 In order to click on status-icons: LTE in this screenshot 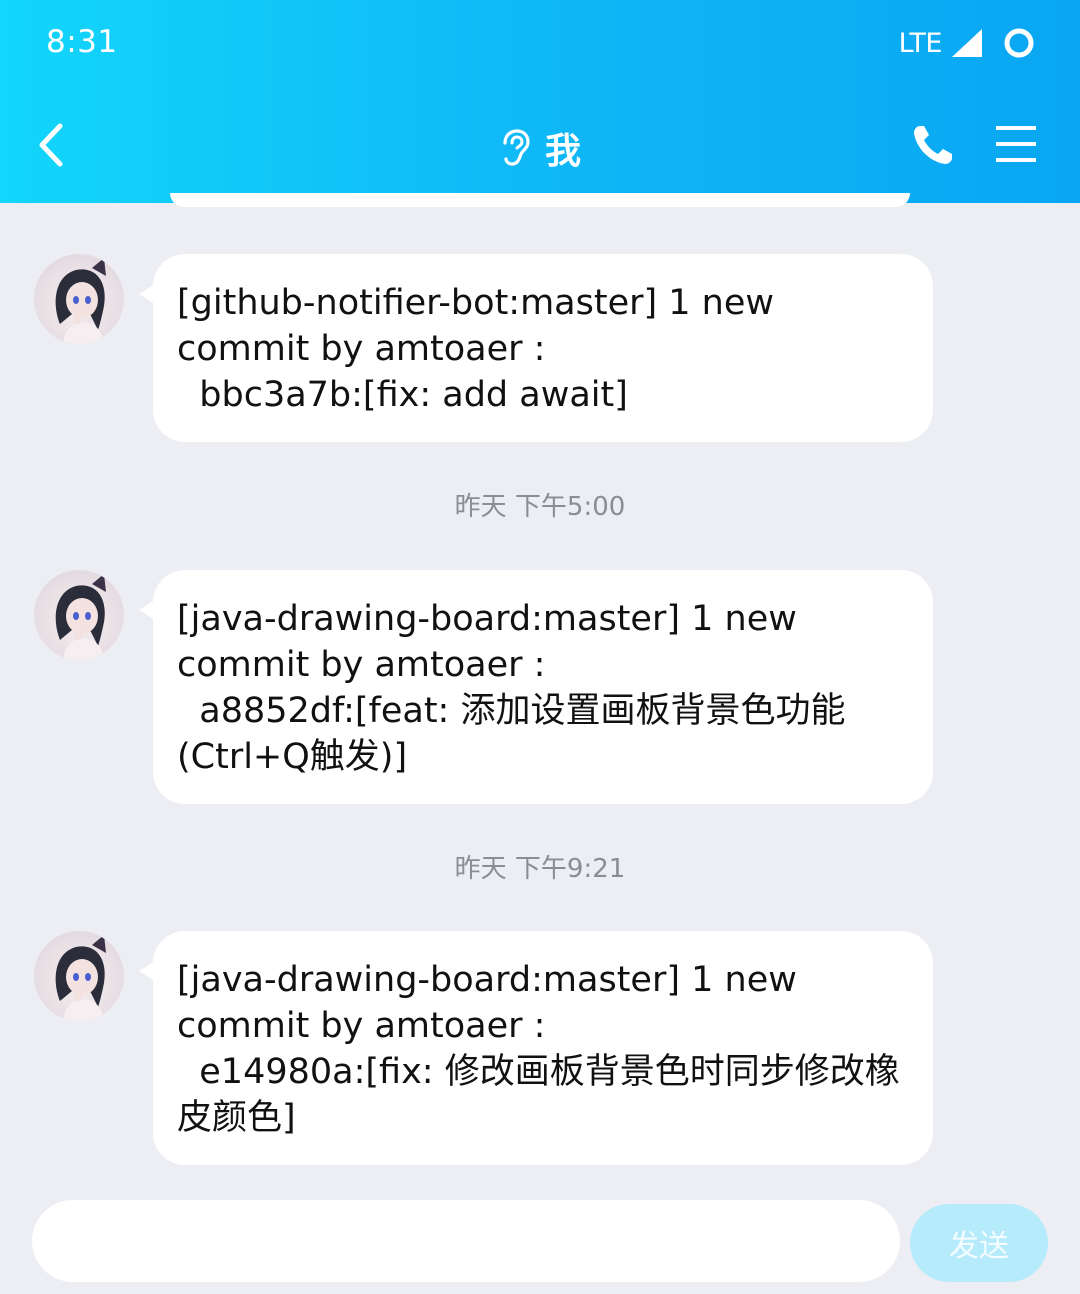, I will do `click(967, 43)`.